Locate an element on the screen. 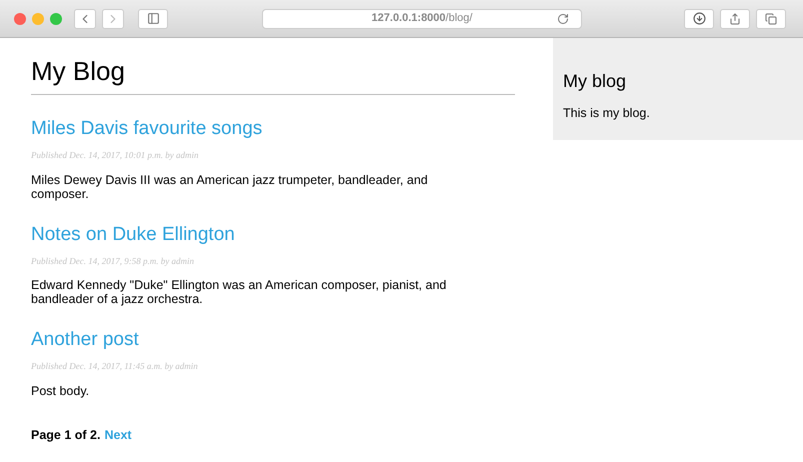  post-meta: Published Dec. 14, 2017, 10:01 p.m. by admin is located at coordinates (115, 155).